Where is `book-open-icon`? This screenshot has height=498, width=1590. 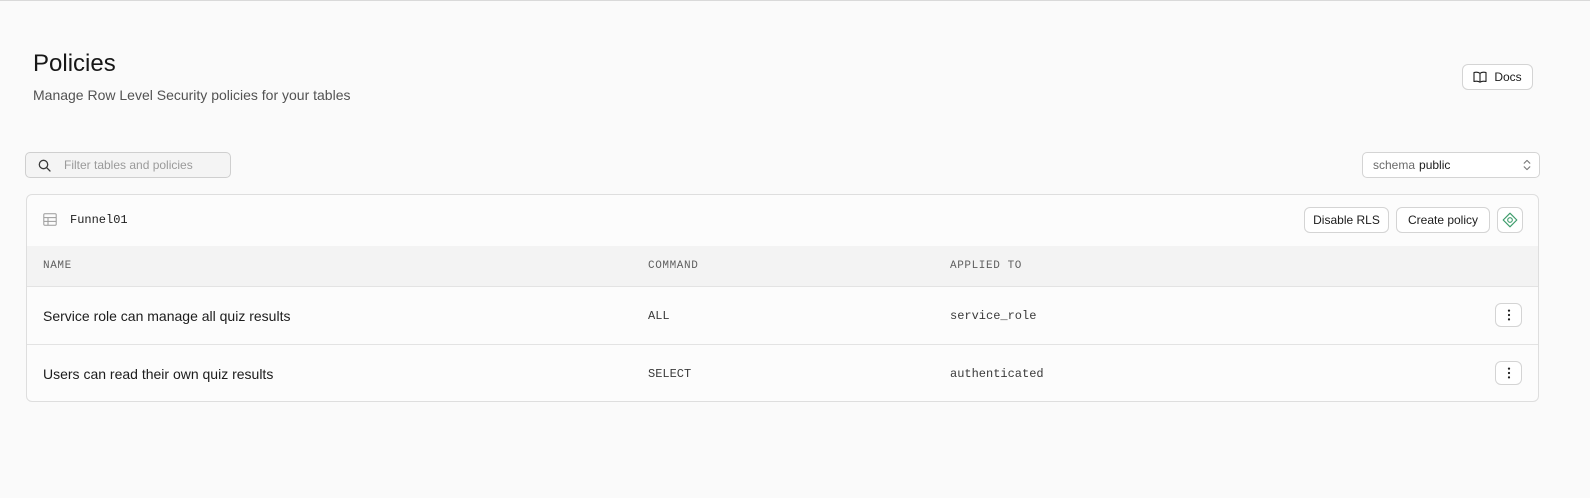 book-open-icon is located at coordinates (1480, 77).